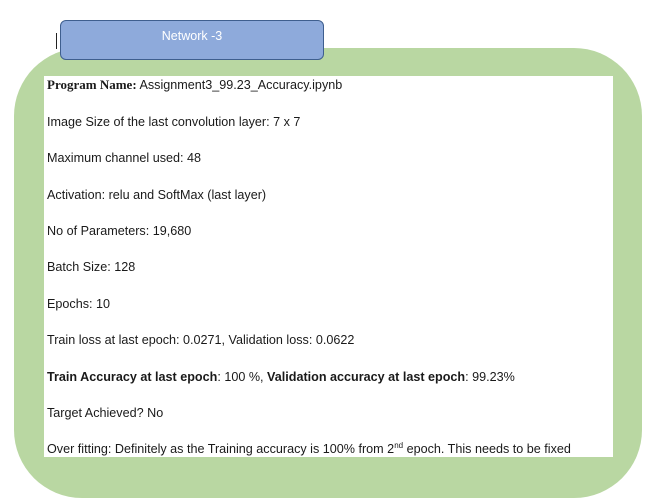 Image resolution: width=647 pixels, height=503 pixels. Describe the element at coordinates (192, 36) in the screenshot. I see `network-title: Network -3` at that location.